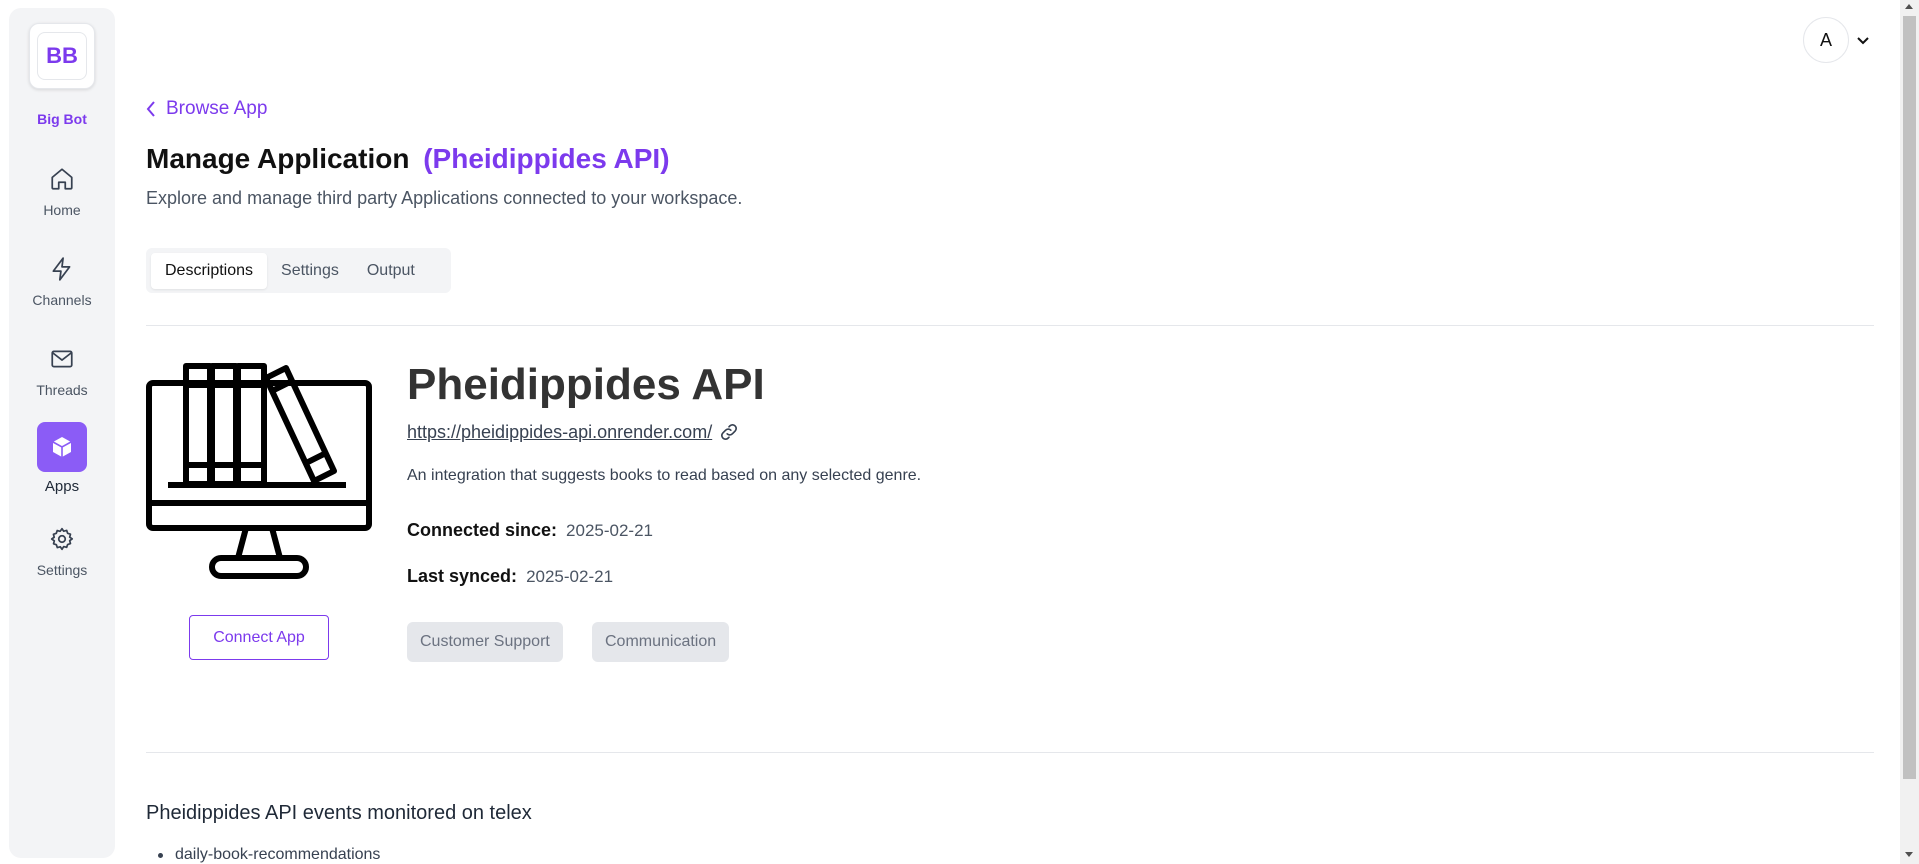  I want to click on user-menu: A, so click(1837, 40).